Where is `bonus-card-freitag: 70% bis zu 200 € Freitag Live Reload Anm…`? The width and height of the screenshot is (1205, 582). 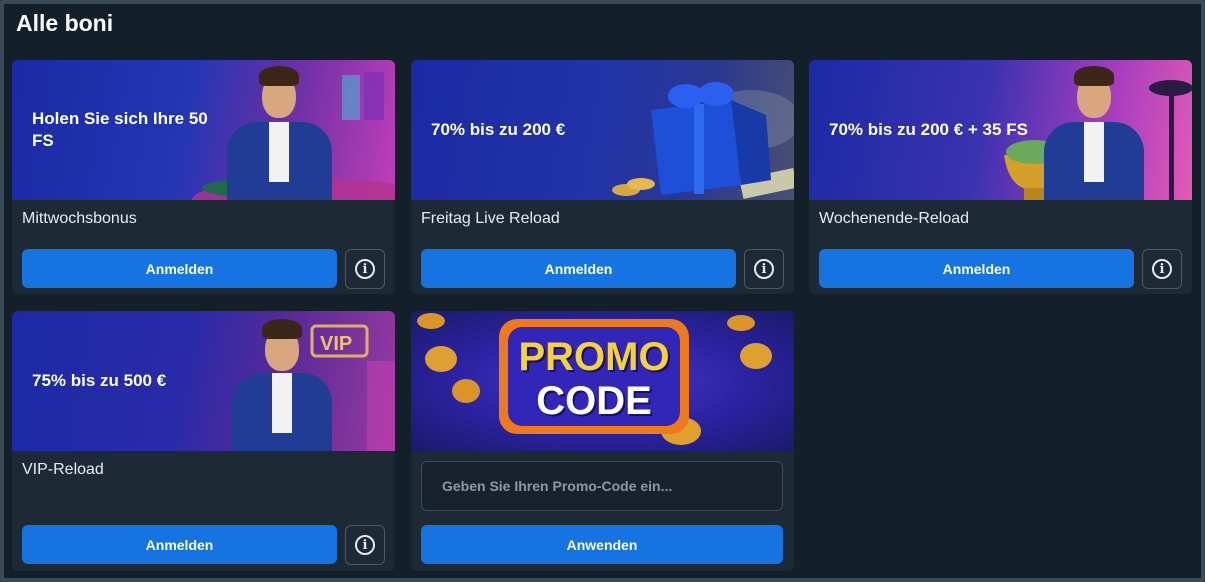
bonus-card-freitag: 70% bis zu 200 € Freitag Live Reload Anm… is located at coordinates (602, 177).